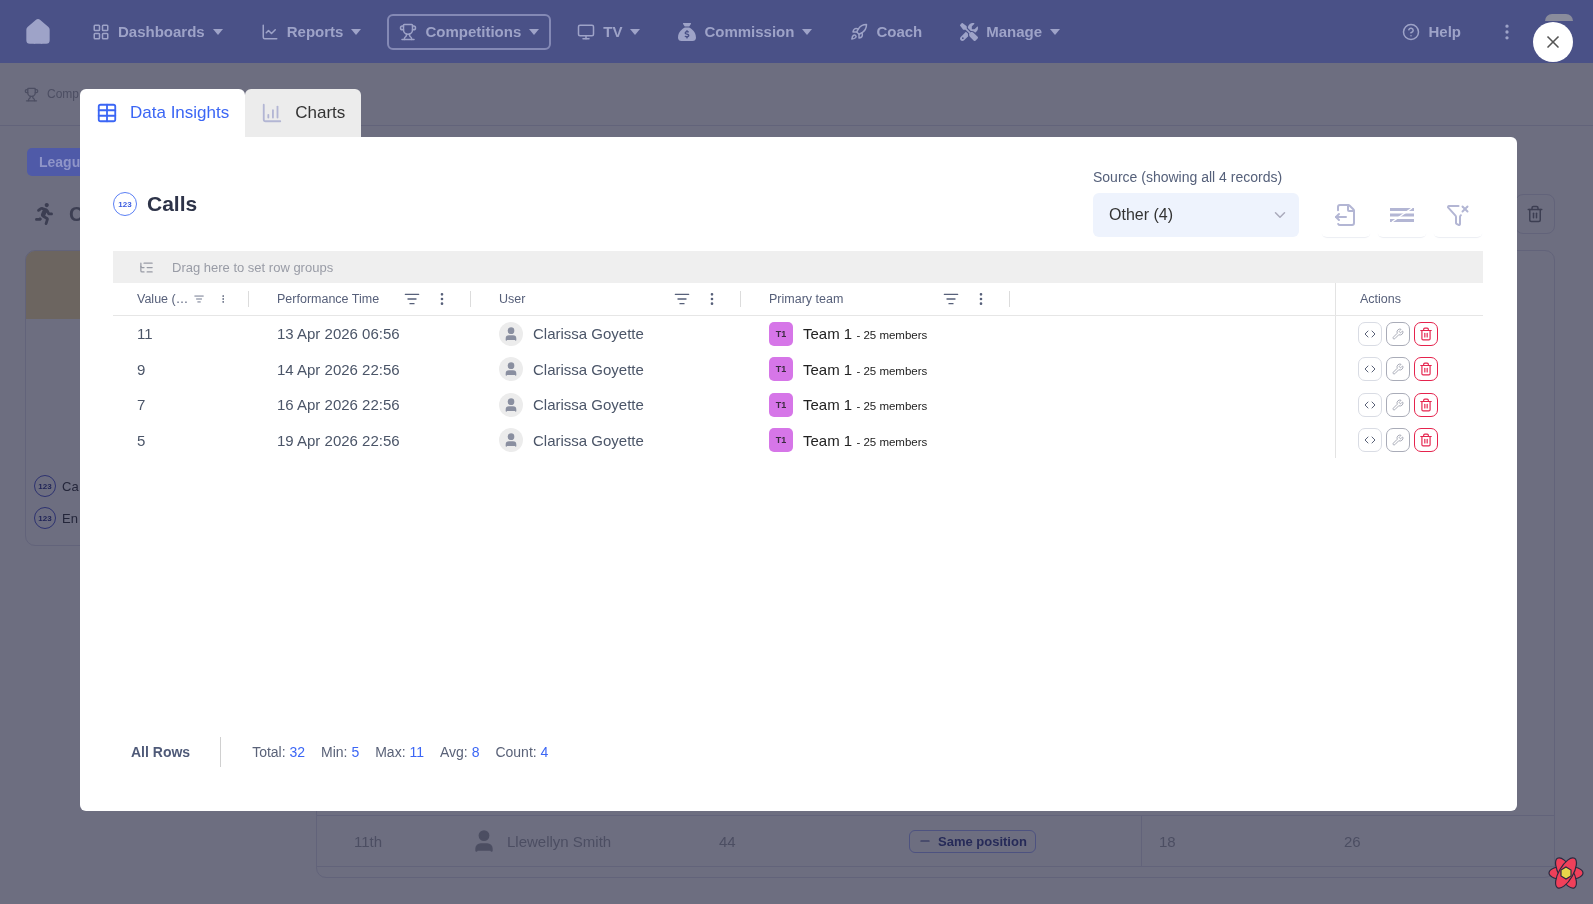 This screenshot has width=1593, height=904. I want to click on dialog-tab: Charts, so click(303, 113).